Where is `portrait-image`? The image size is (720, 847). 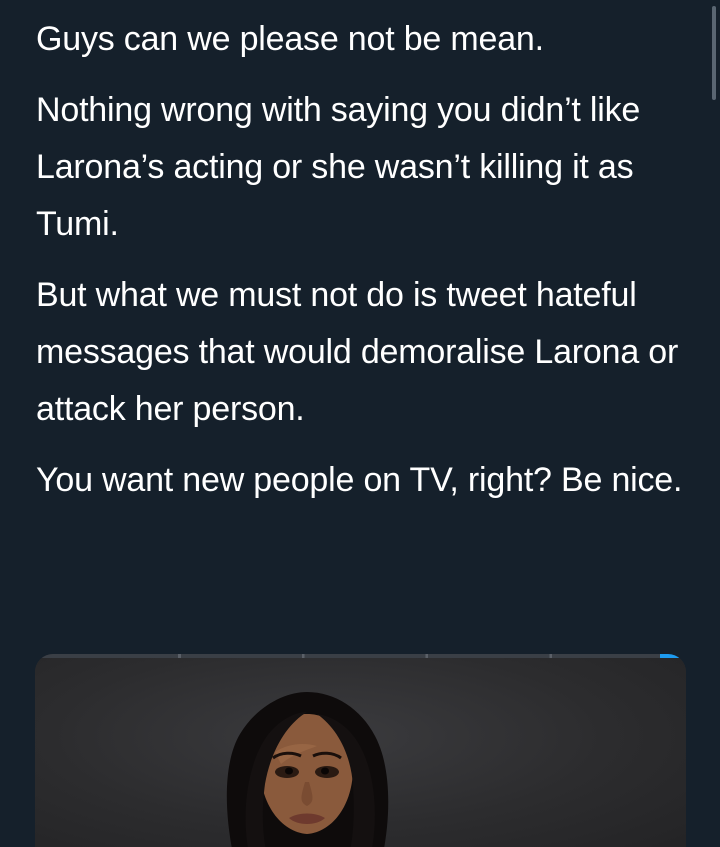 portrait-image is located at coordinates (307, 769).